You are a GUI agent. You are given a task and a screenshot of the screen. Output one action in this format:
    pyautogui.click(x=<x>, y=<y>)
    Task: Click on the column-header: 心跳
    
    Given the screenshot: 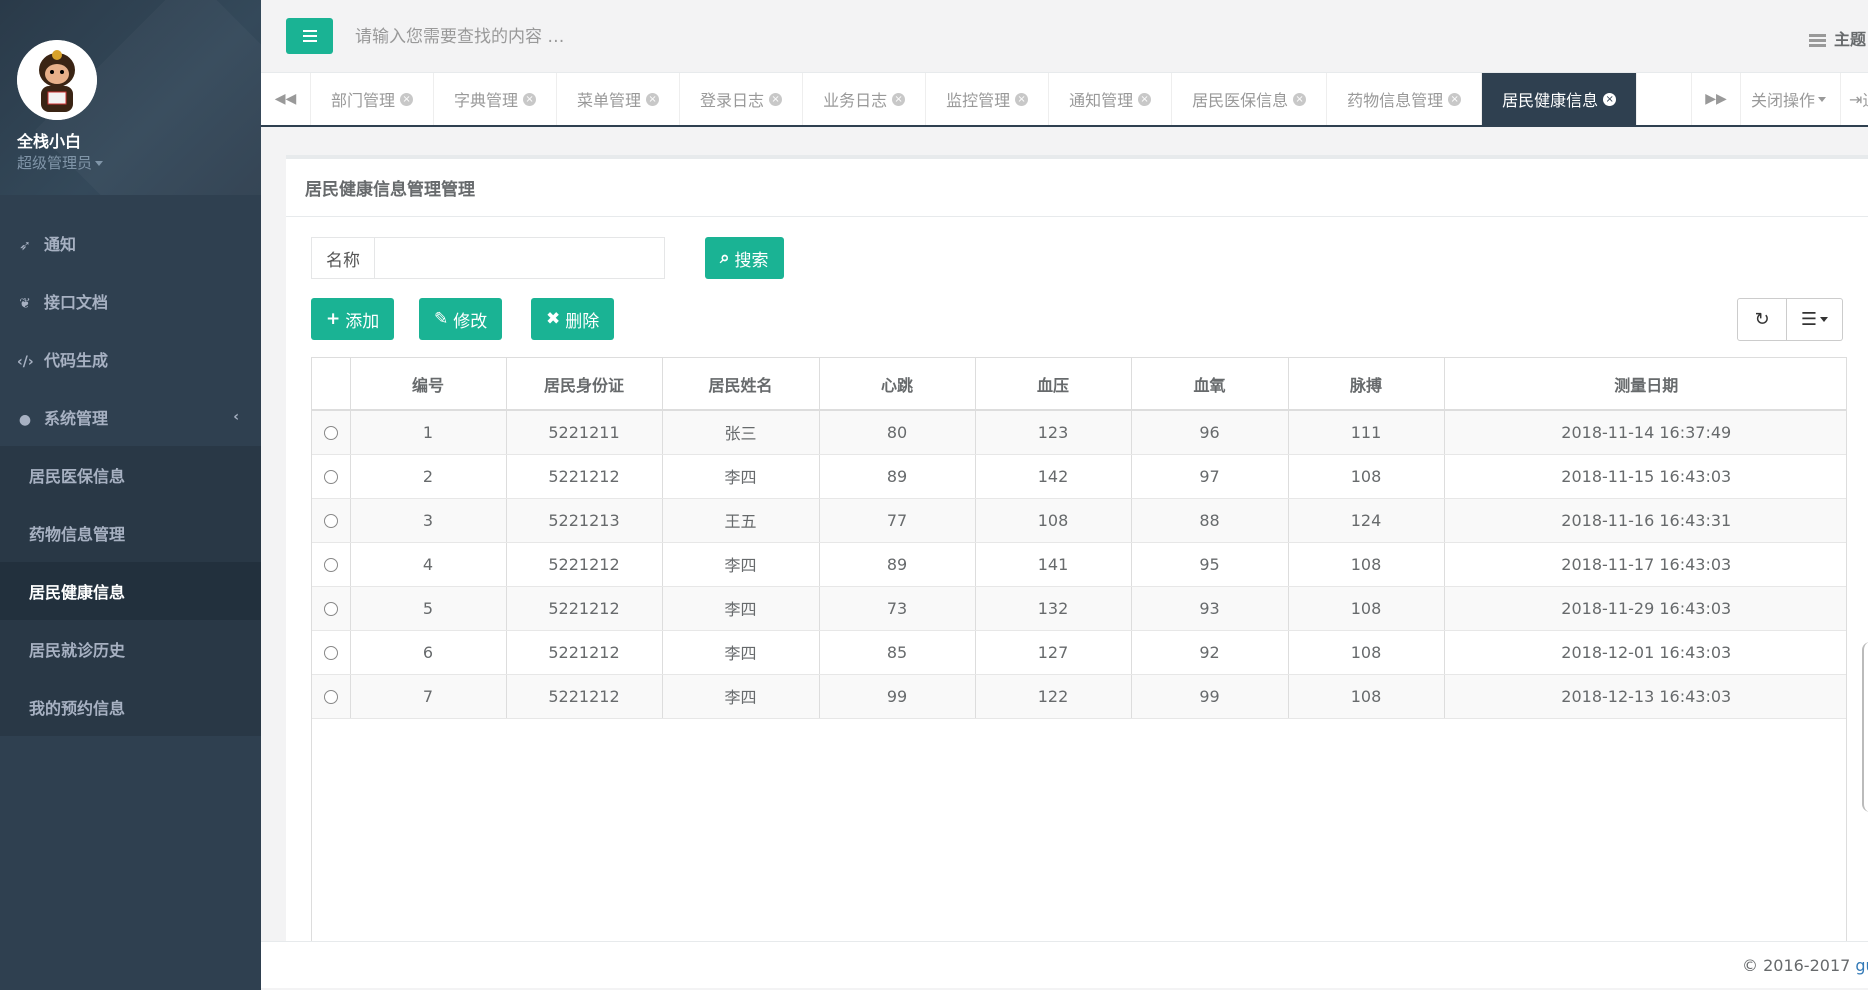 What is the action you would take?
    pyautogui.click(x=897, y=384)
    